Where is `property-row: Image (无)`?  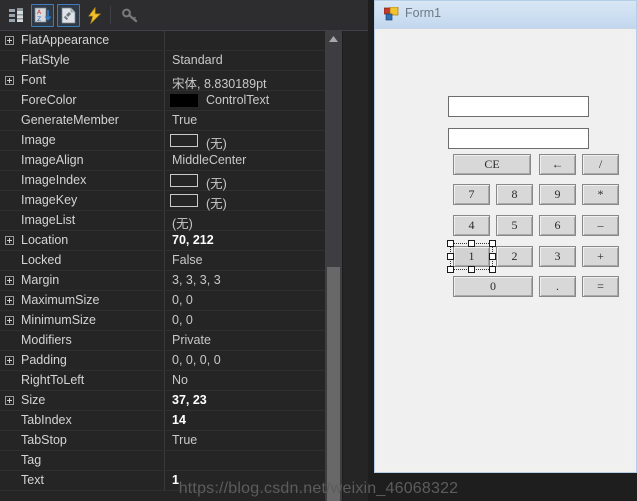 property-row: Image (无) is located at coordinates (162, 141).